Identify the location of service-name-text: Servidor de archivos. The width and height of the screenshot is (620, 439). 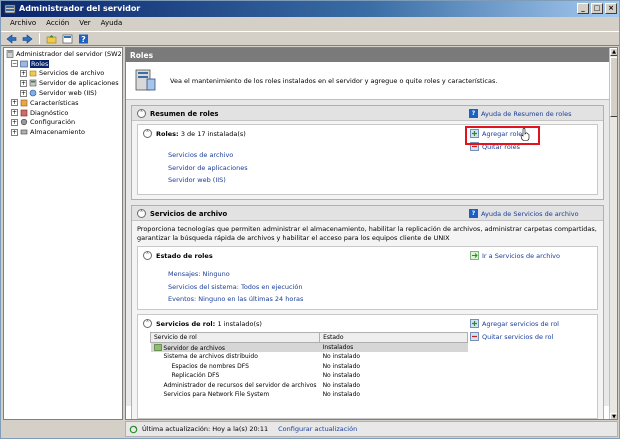
(194, 348).